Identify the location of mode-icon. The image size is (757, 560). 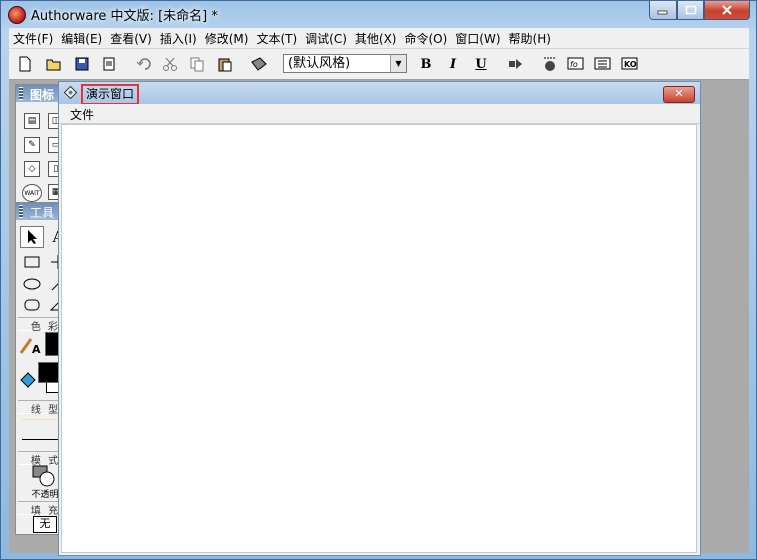
(43, 476).